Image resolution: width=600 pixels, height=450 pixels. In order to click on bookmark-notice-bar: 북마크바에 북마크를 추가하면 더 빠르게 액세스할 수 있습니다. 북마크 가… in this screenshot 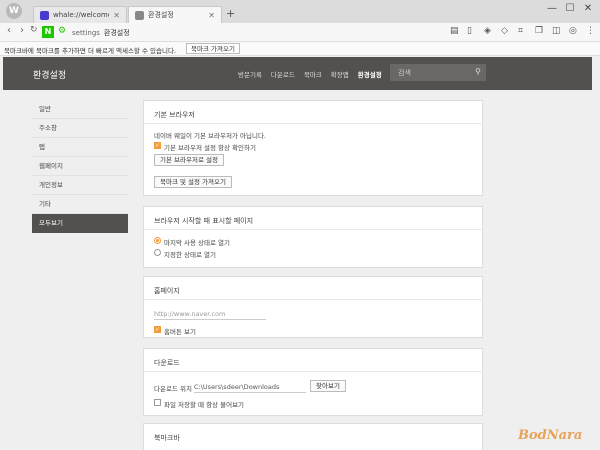, I will do `click(300, 49)`.